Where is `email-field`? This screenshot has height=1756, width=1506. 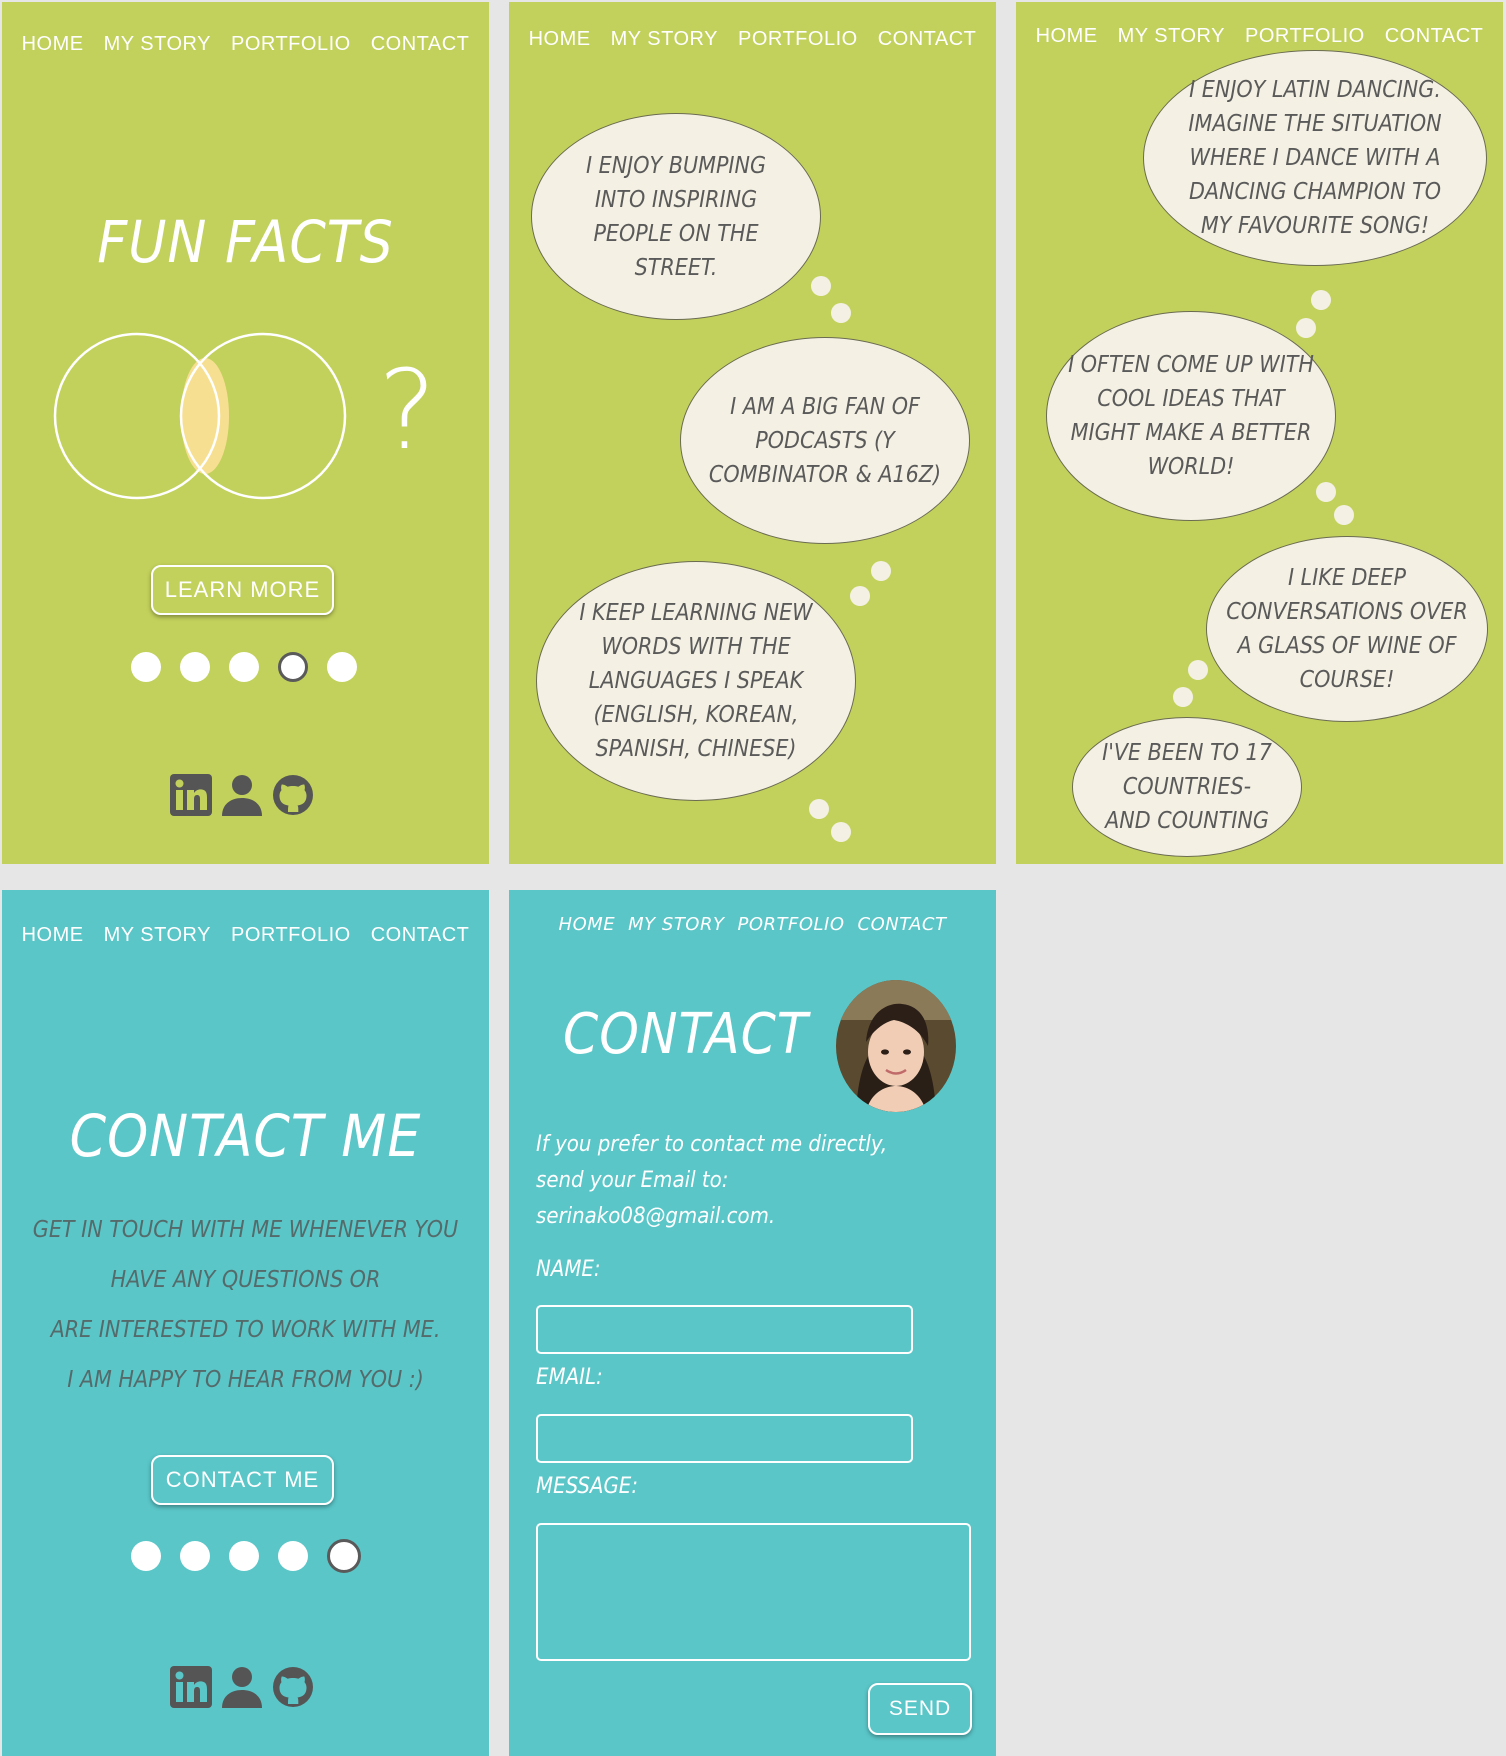 email-field is located at coordinates (724, 1438).